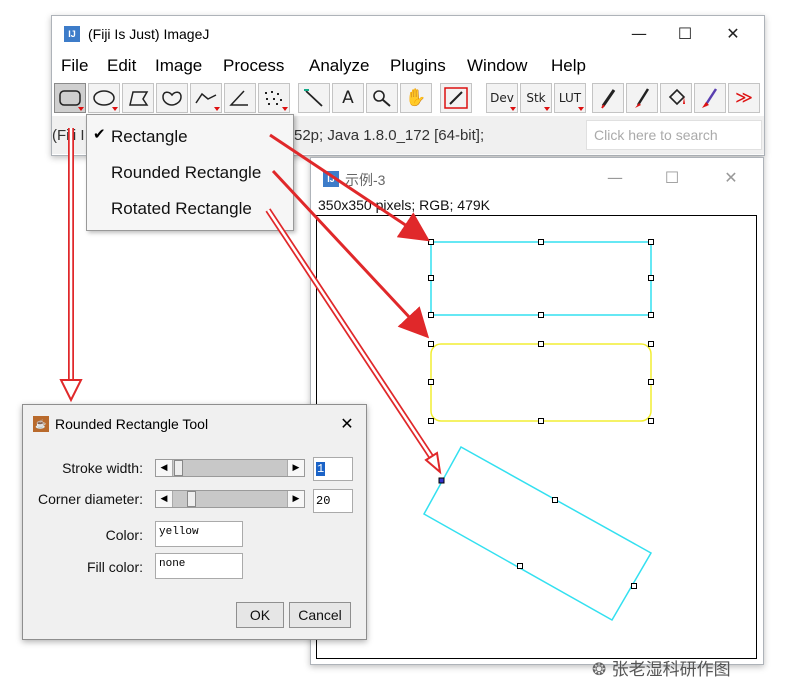  What do you see at coordinates (541, 382) in the screenshot?
I see `rounded-rectangle-roi` at bounding box center [541, 382].